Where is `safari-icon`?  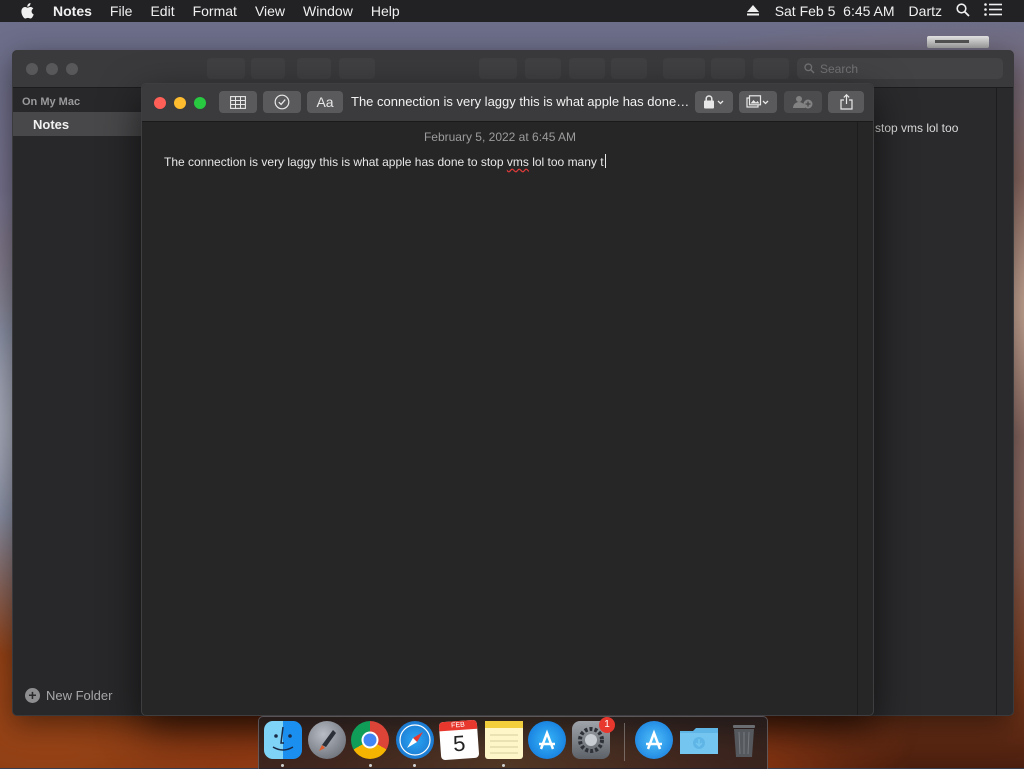 safari-icon is located at coordinates (415, 740).